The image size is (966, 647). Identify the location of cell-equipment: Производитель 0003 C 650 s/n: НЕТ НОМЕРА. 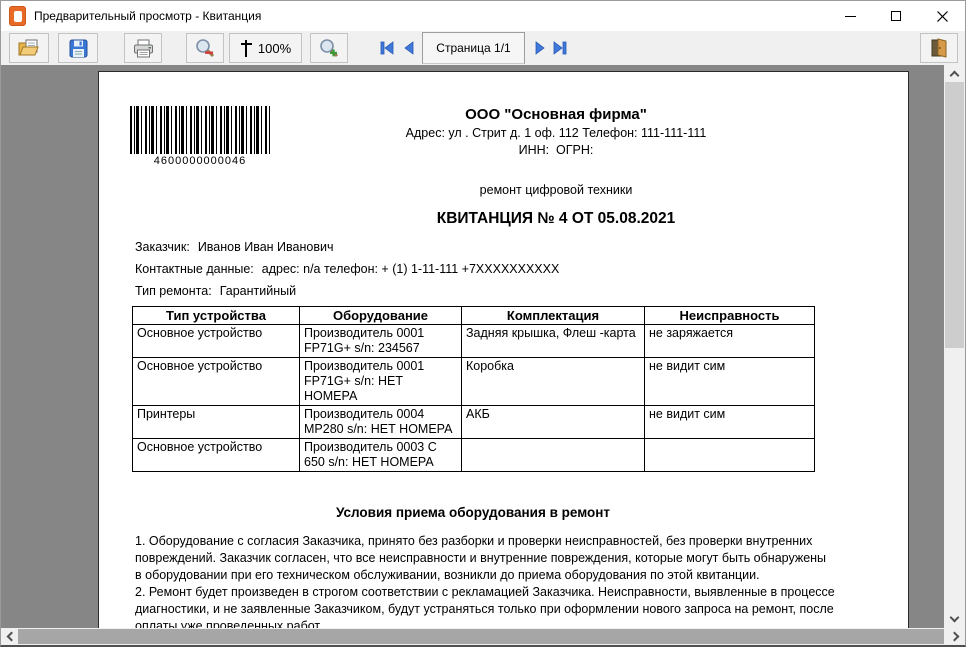
(380, 455).